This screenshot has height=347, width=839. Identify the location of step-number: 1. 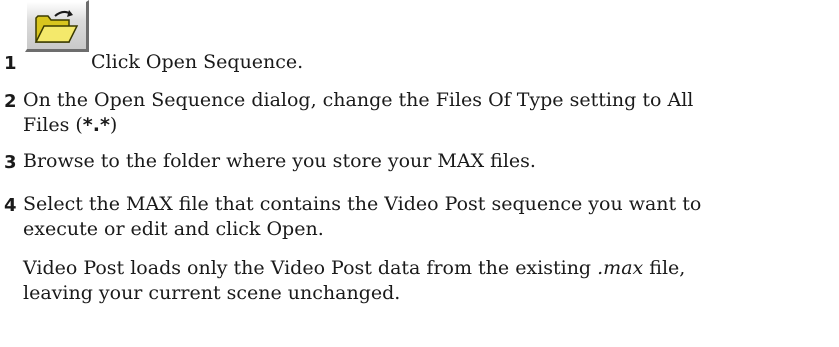
(10, 63).